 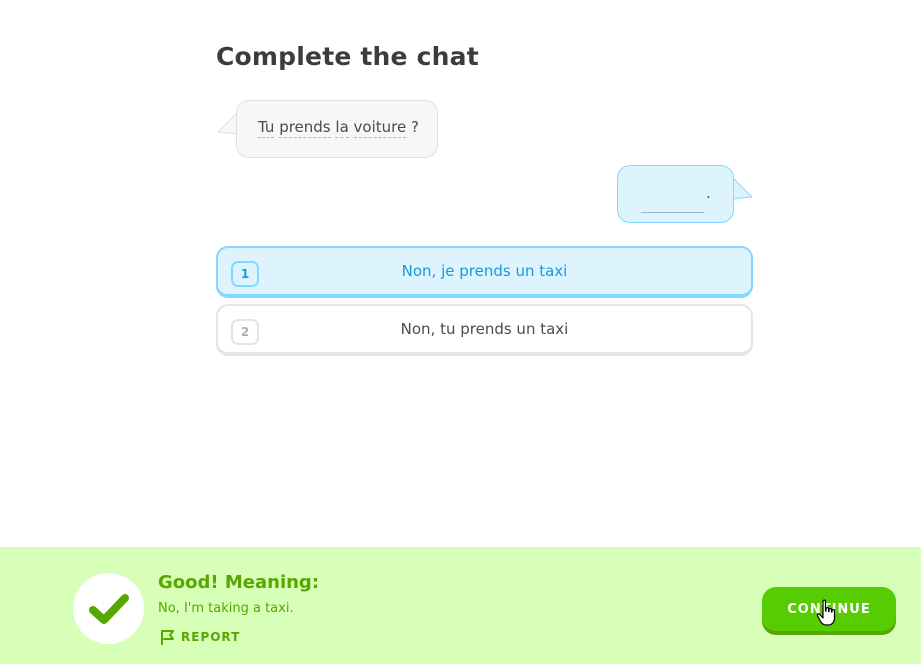 What do you see at coordinates (305, 128) in the screenshot?
I see `prompt-word: prends` at bounding box center [305, 128].